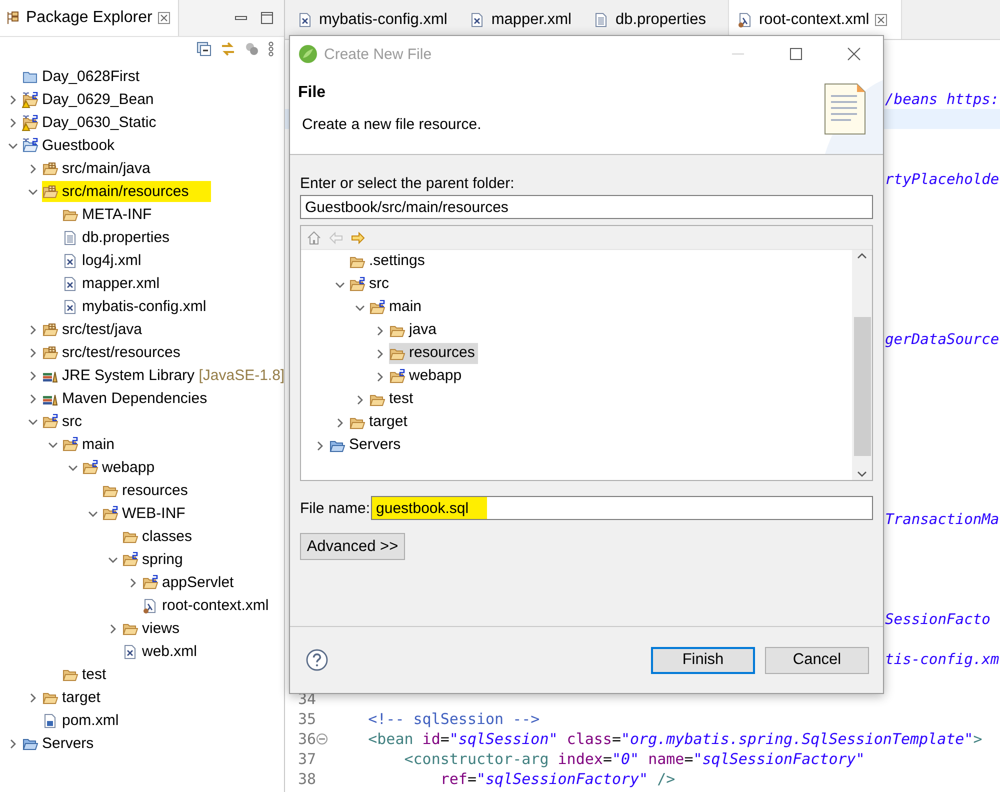 Image resolution: width=1000 pixels, height=792 pixels. Describe the element at coordinates (815, 19) in the screenshot. I see `editor-tab: root-context.xml` at that location.